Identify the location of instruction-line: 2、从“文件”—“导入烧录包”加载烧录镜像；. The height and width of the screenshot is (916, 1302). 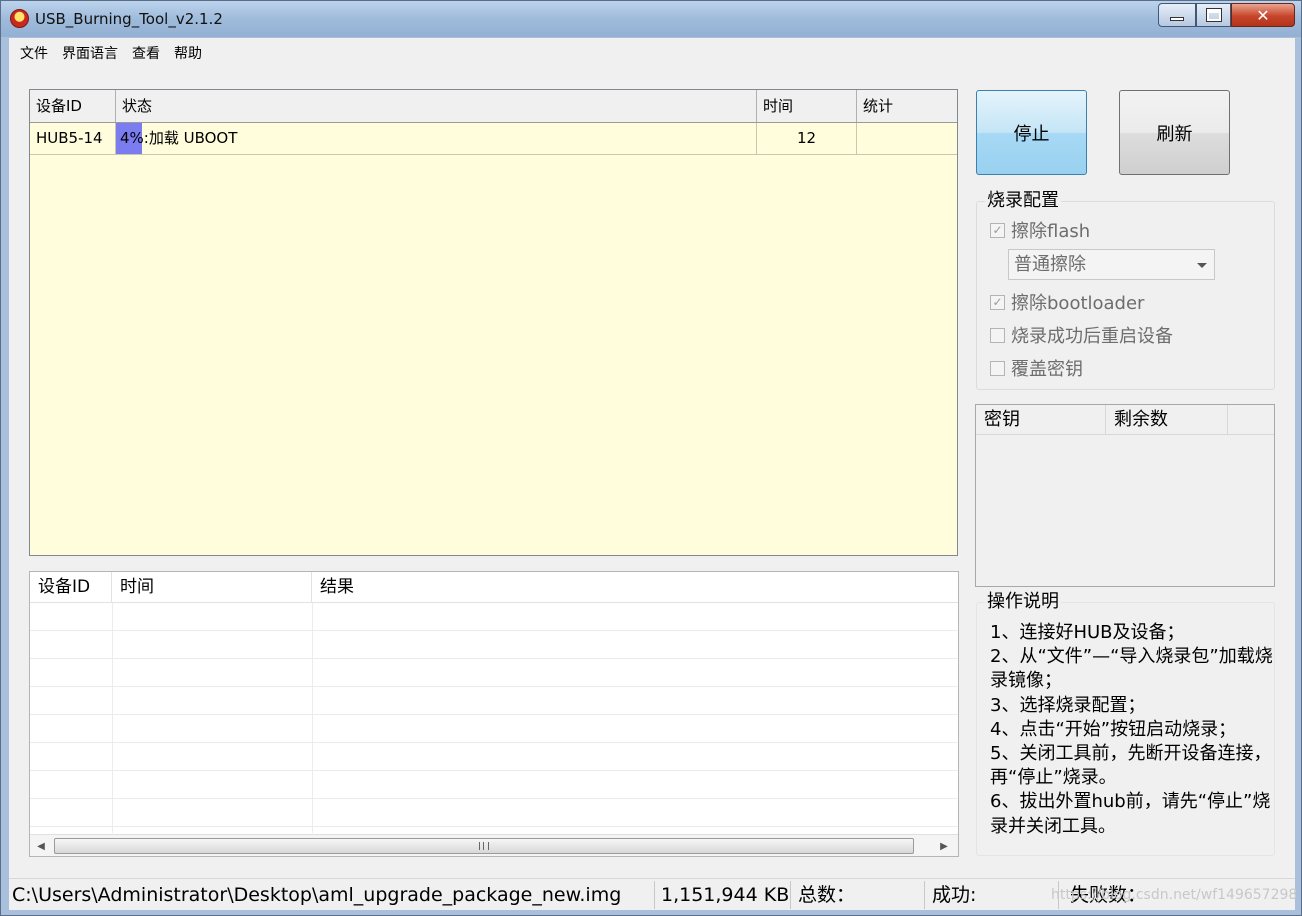
(1131, 669).